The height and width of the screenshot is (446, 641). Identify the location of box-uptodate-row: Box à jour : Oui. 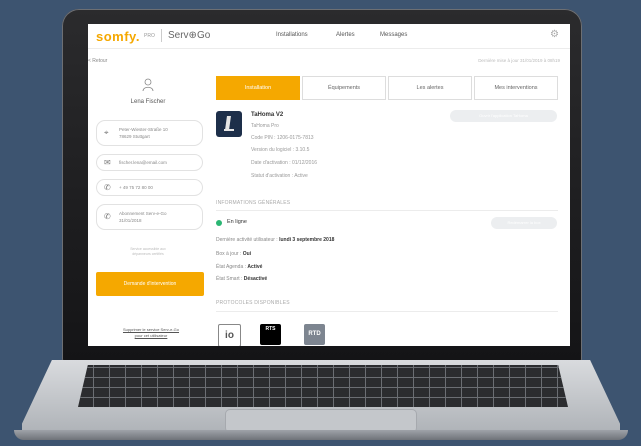
(233, 254).